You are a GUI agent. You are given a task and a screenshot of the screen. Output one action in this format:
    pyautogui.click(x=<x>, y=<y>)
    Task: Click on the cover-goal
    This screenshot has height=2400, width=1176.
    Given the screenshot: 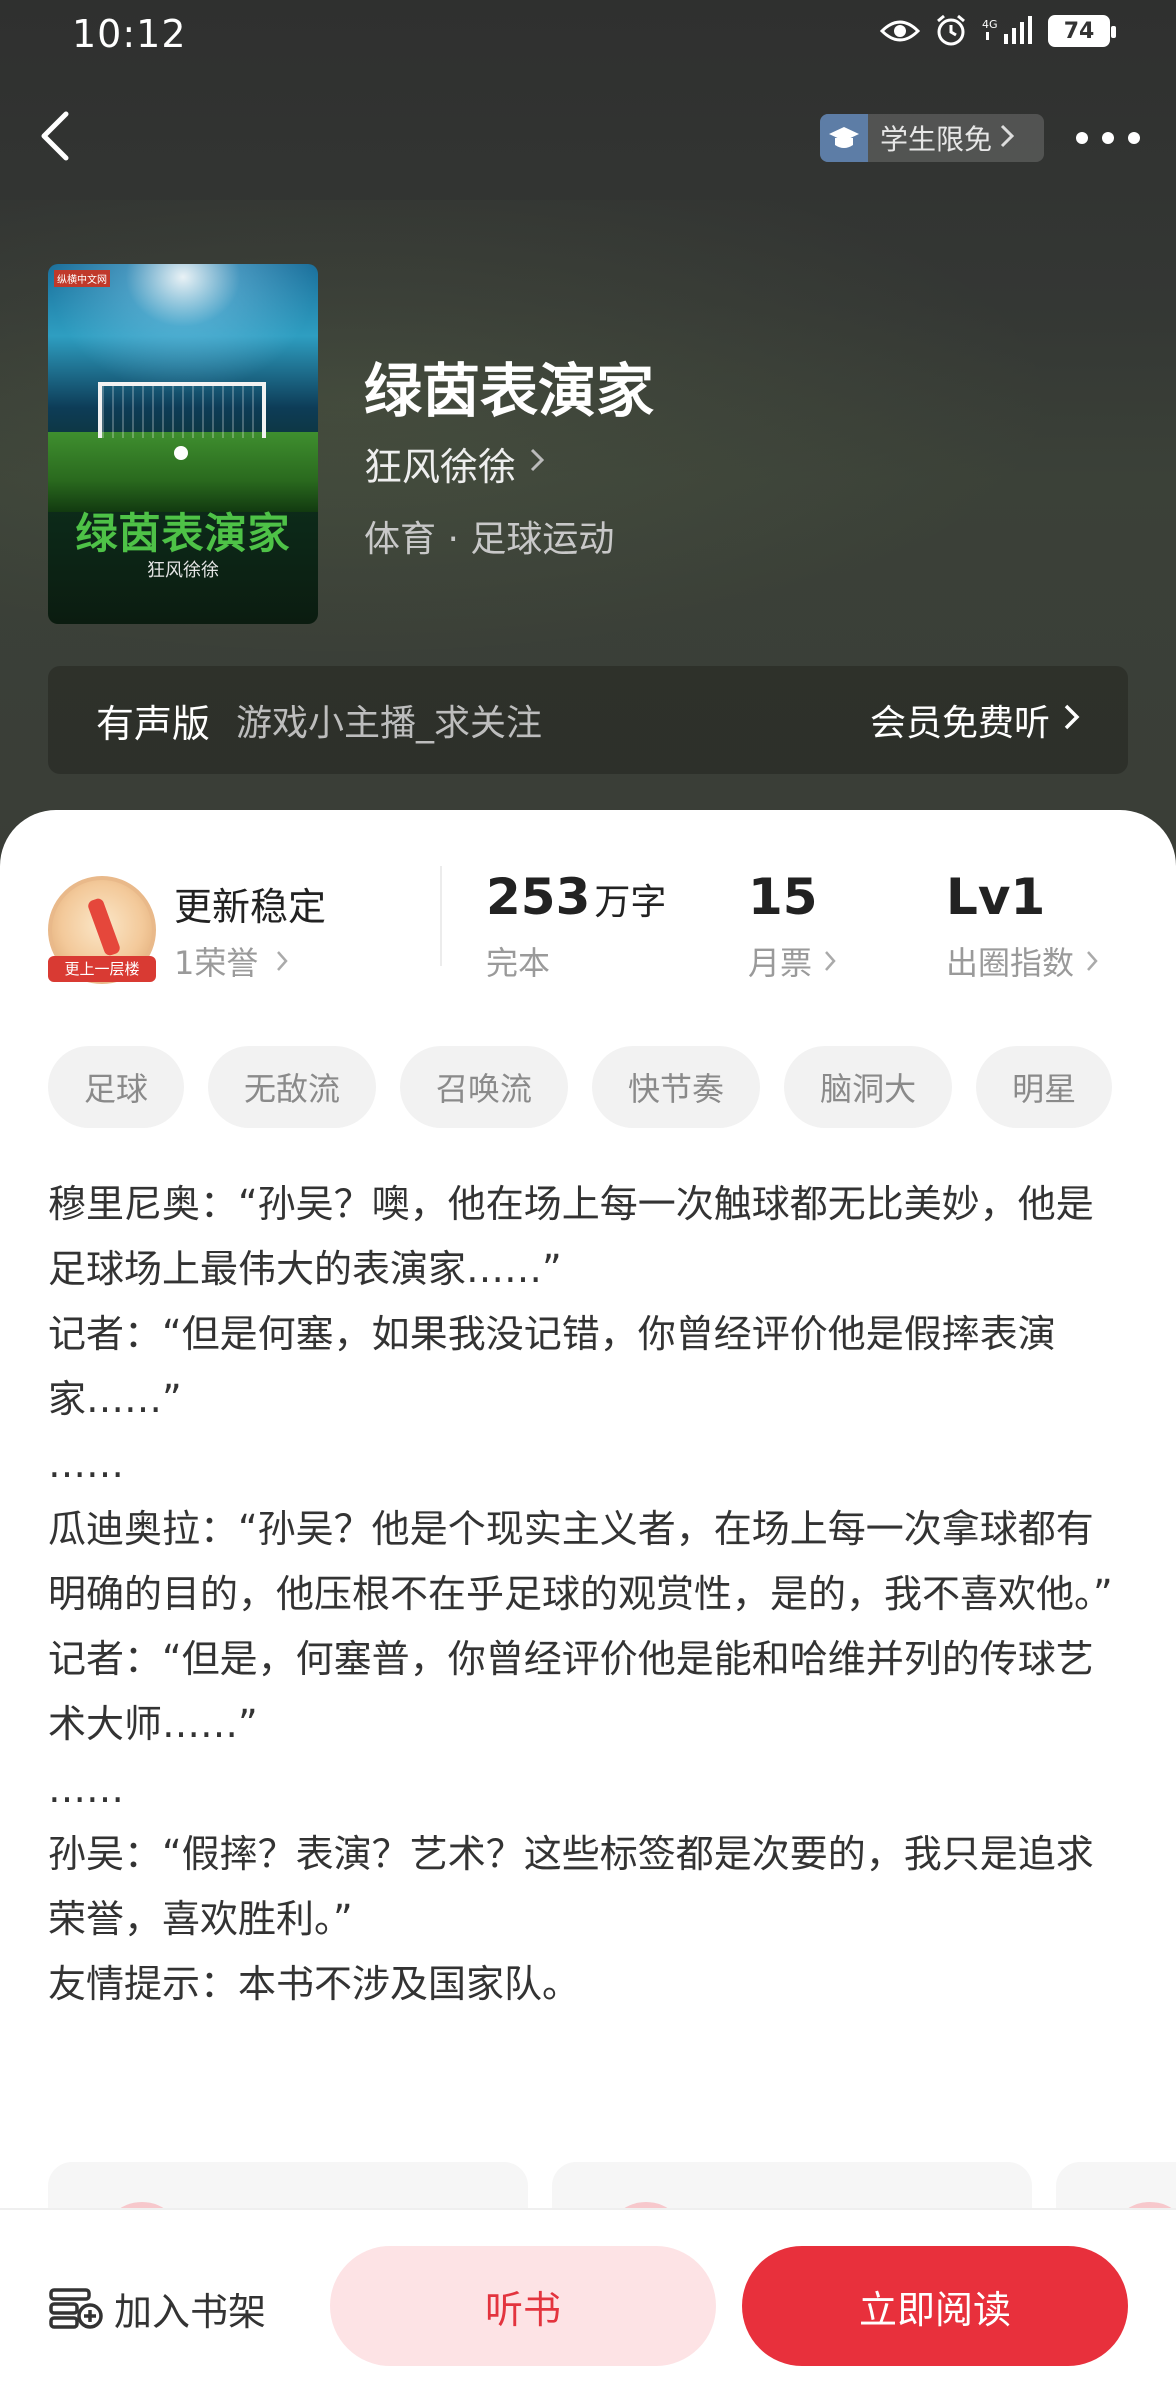 What is the action you would take?
    pyautogui.click(x=182, y=410)
    